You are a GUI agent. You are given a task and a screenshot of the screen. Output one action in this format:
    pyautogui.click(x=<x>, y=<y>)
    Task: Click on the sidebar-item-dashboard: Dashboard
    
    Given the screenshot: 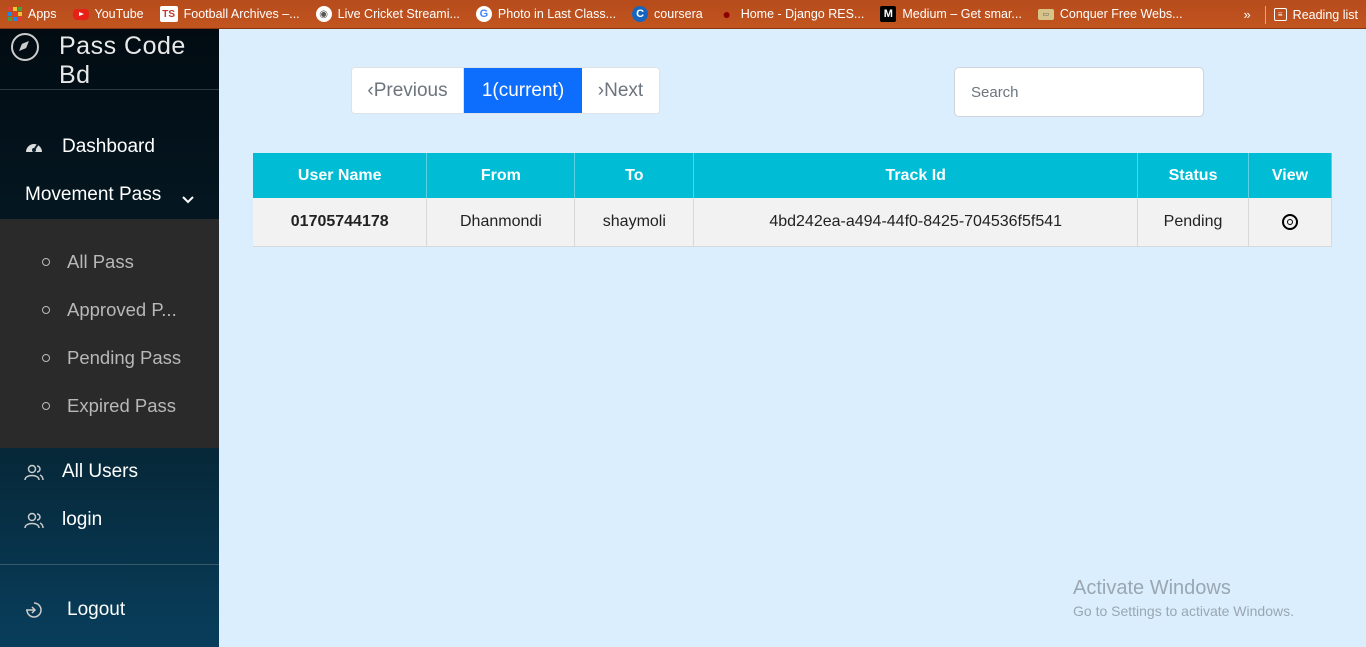 What is the action you would take?
    pyautogui.click(x=109, y=147)
    